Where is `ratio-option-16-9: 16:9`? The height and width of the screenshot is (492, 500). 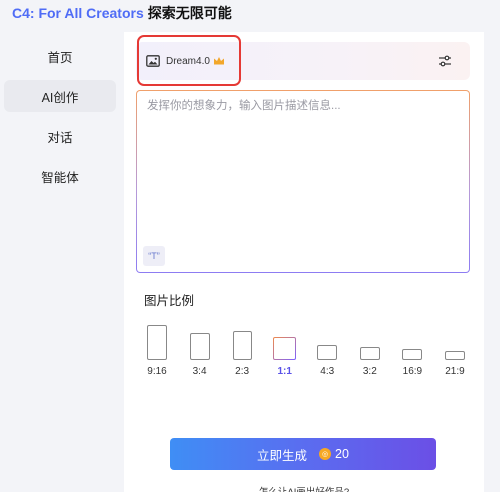
ratio-option-16-9: 16:9 is located at coordinates (412, 348).